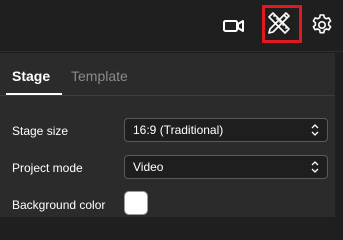 The image size is (343, 240). What do you see at coordinates (99, 76) in the screenshot?
I see `tab-template: Template` at bounding box center [99, 76].